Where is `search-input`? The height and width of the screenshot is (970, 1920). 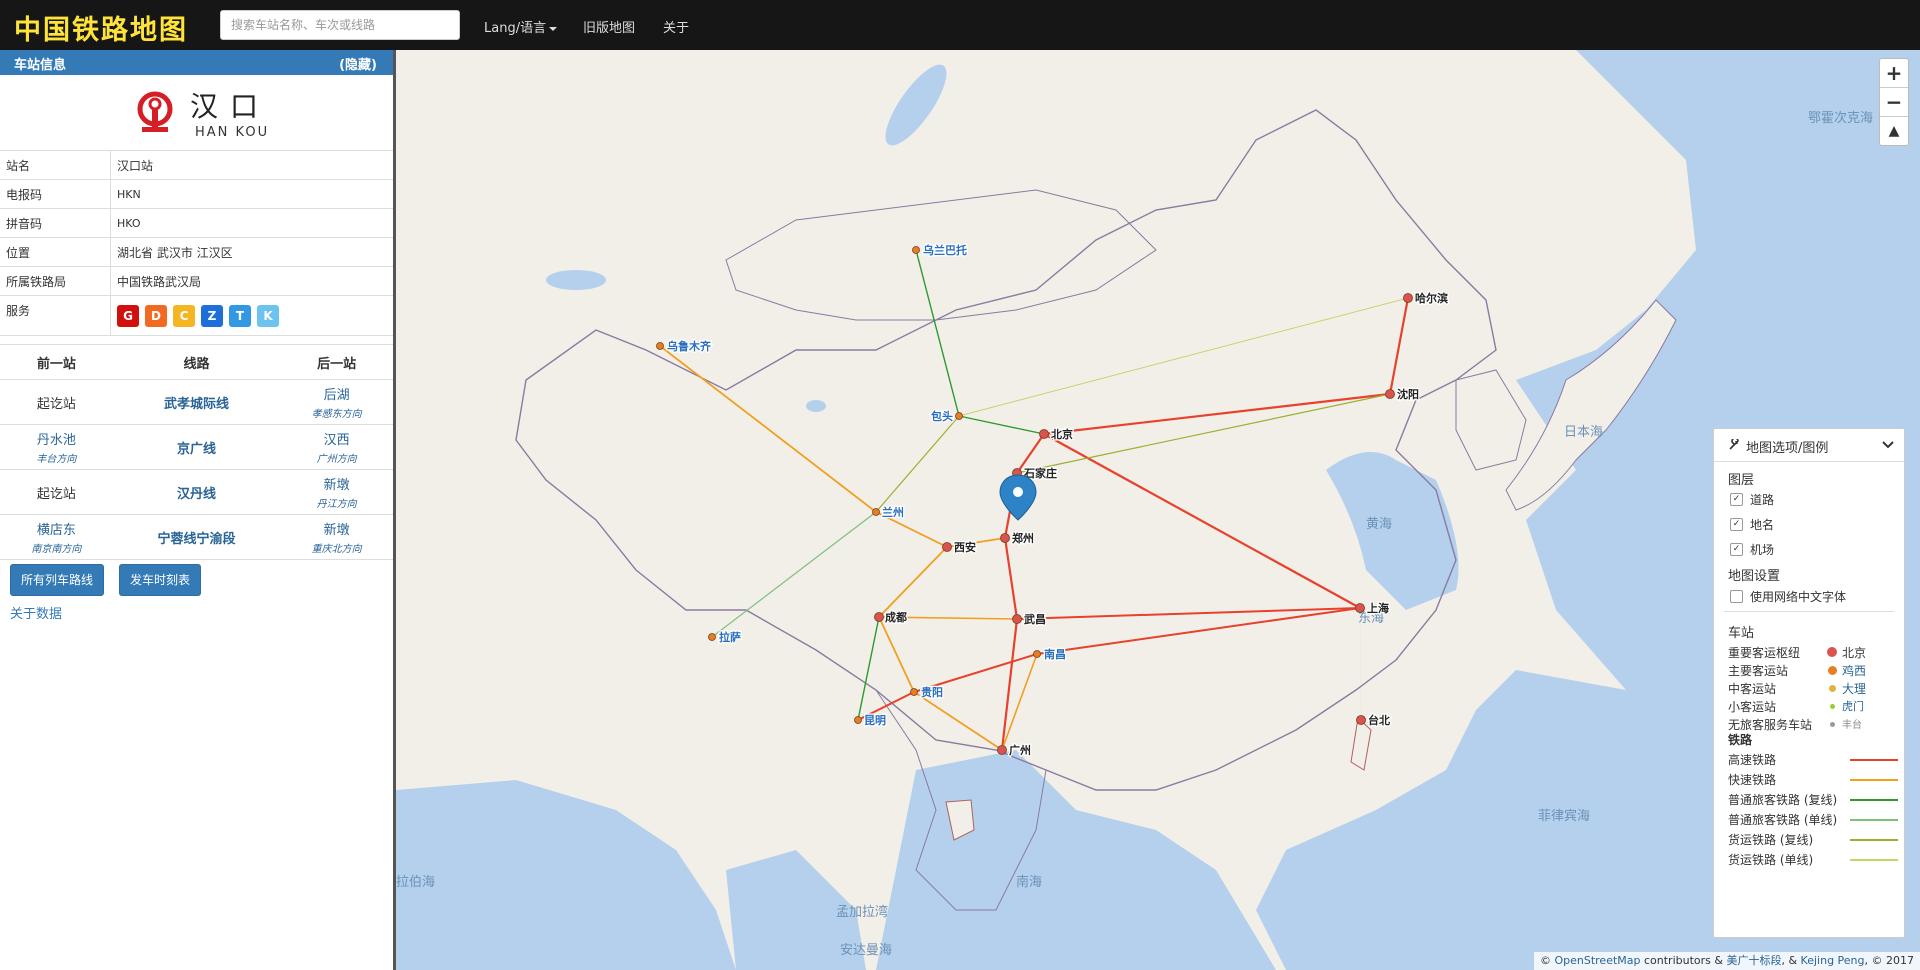
search-input is located at coordinates (340, 25).